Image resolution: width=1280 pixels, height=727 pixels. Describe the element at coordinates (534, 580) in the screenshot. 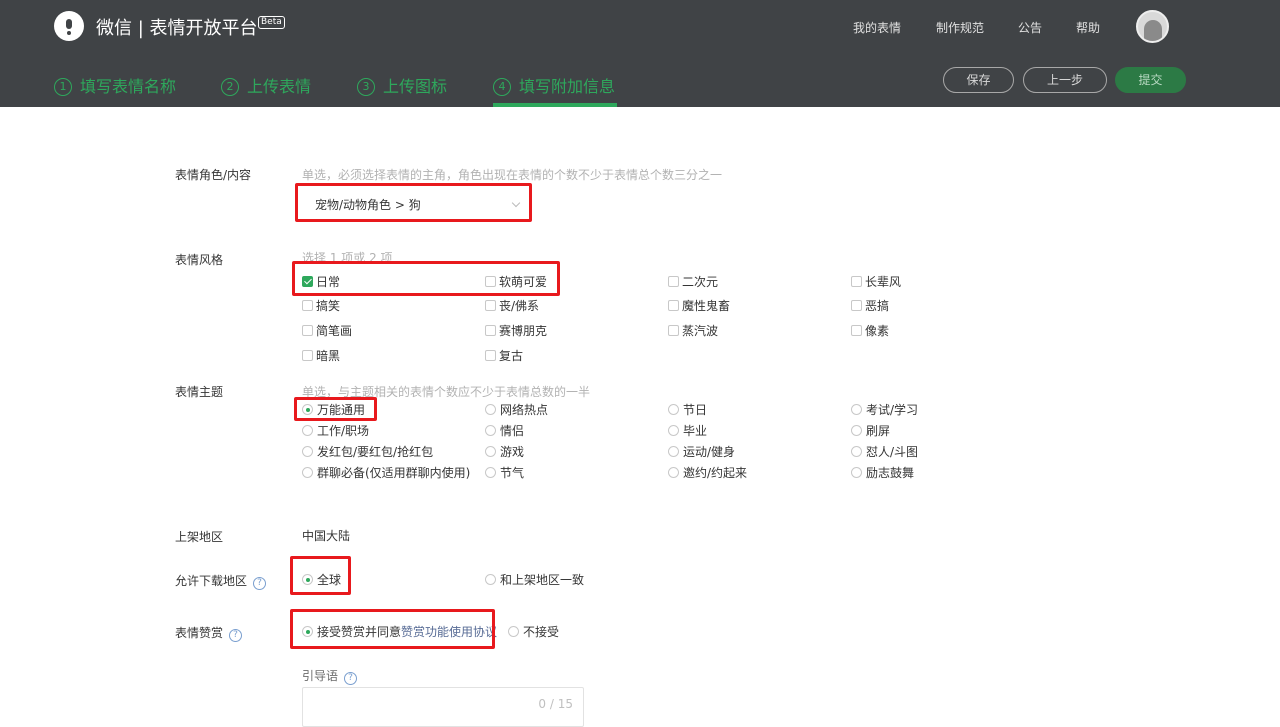

I see `download-option-same-region: 和上架地区一致` at that location.